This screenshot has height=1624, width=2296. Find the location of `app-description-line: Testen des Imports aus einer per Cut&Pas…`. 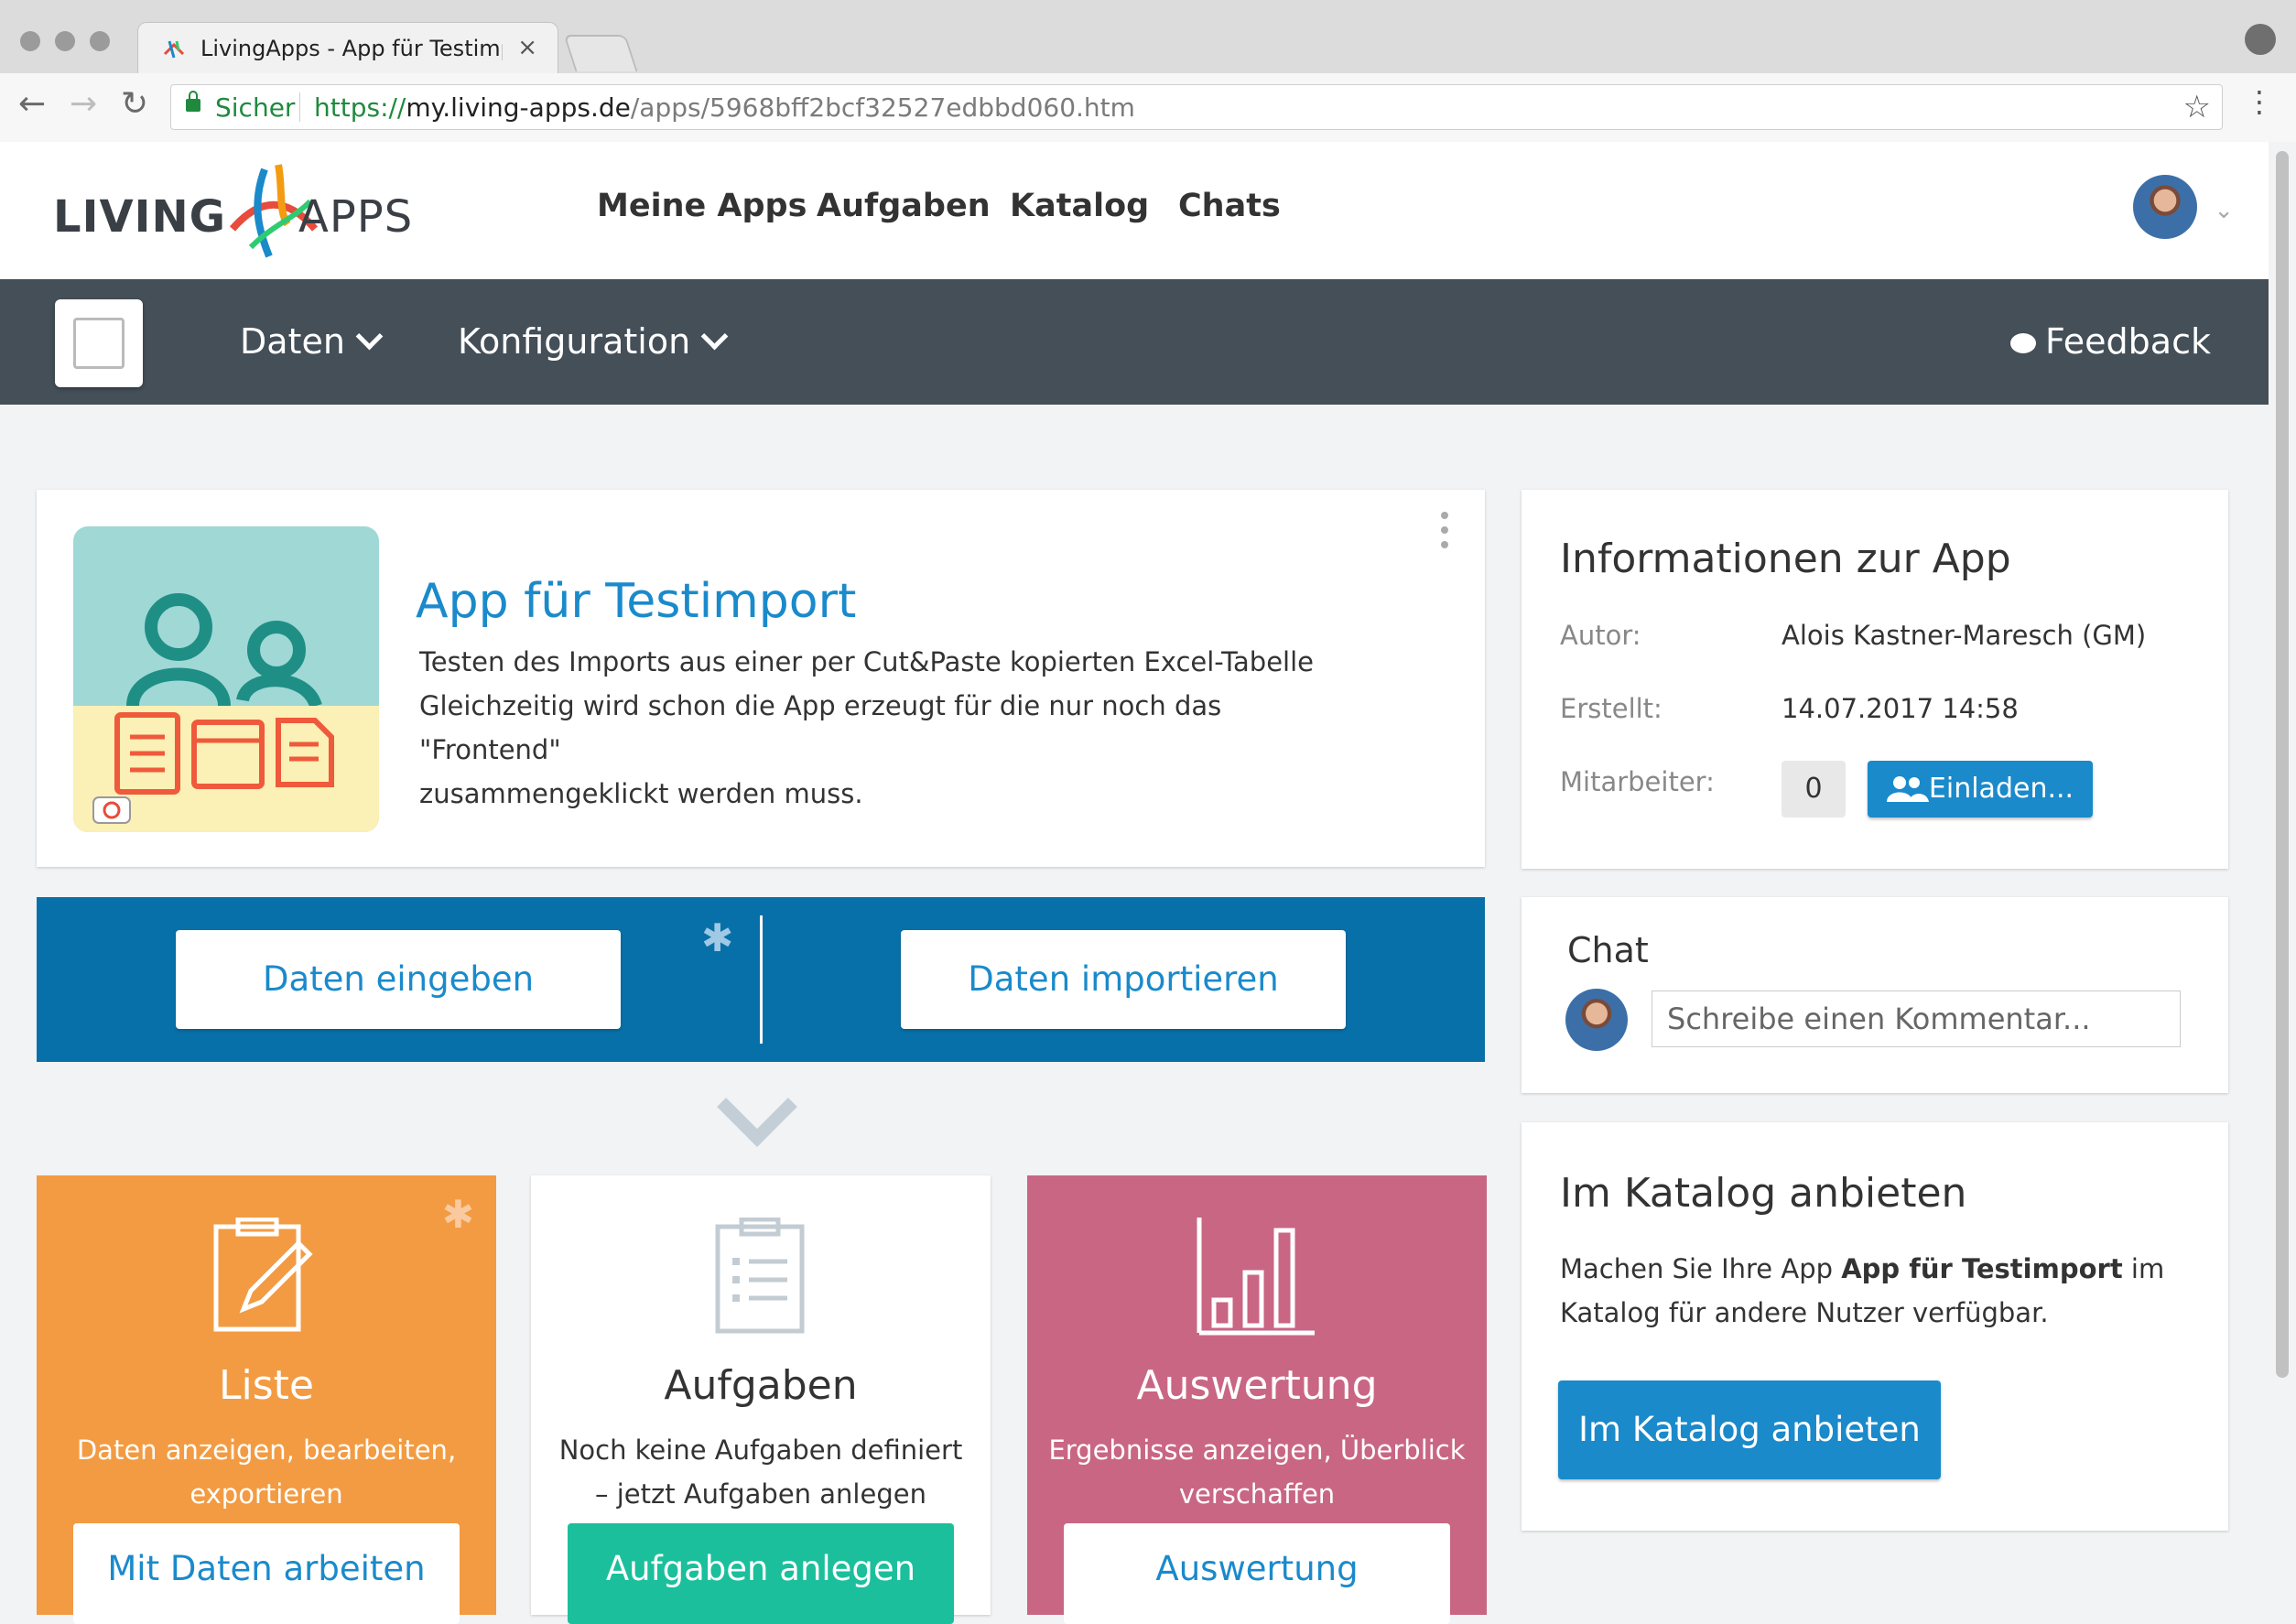

app-description-line: Testen des Imports aus einer per Cut&Pas… is located at coordinates (867, 661).